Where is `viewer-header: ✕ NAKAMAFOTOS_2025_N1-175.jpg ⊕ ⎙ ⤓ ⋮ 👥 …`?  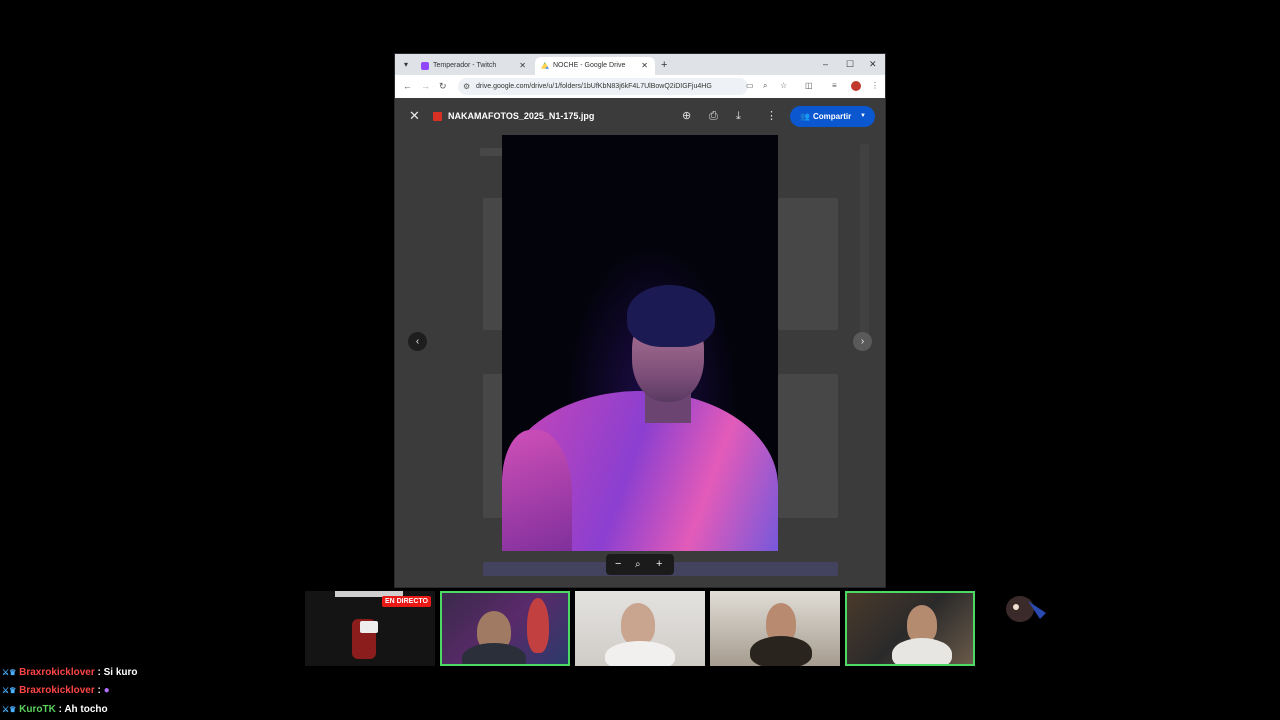
viewer-header: ✕ NAKAMAFOTOS_2025_N1-175.jpg ⊕ ⎙ ⤓ ⋮ 👥 … is located at coordinates (640, 116).